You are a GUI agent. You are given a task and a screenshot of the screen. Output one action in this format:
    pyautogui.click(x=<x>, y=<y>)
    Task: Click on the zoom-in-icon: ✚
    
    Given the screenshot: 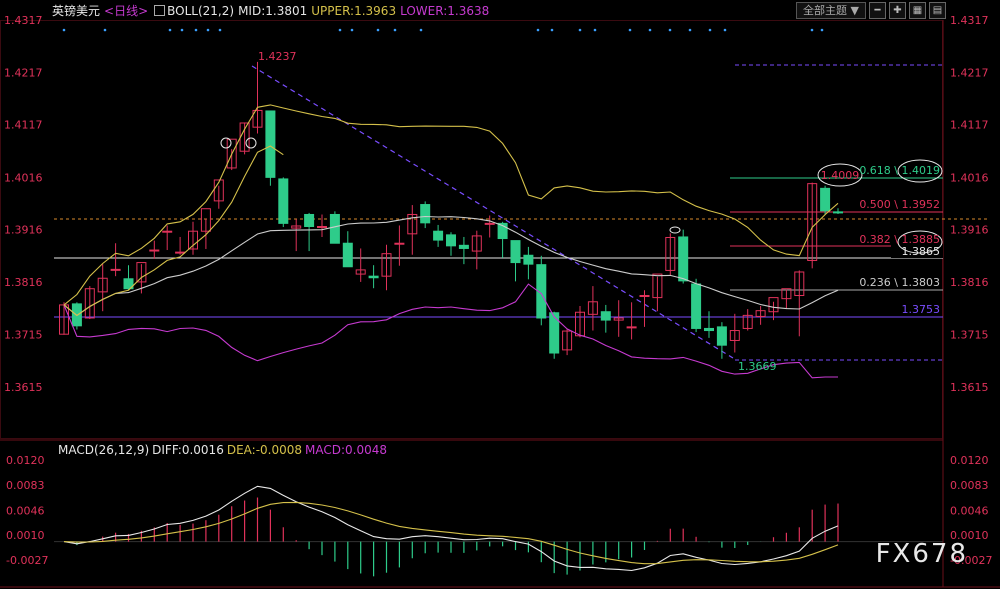 What is the action you would take?
    pyautogui.click(x=897, y=10)
    